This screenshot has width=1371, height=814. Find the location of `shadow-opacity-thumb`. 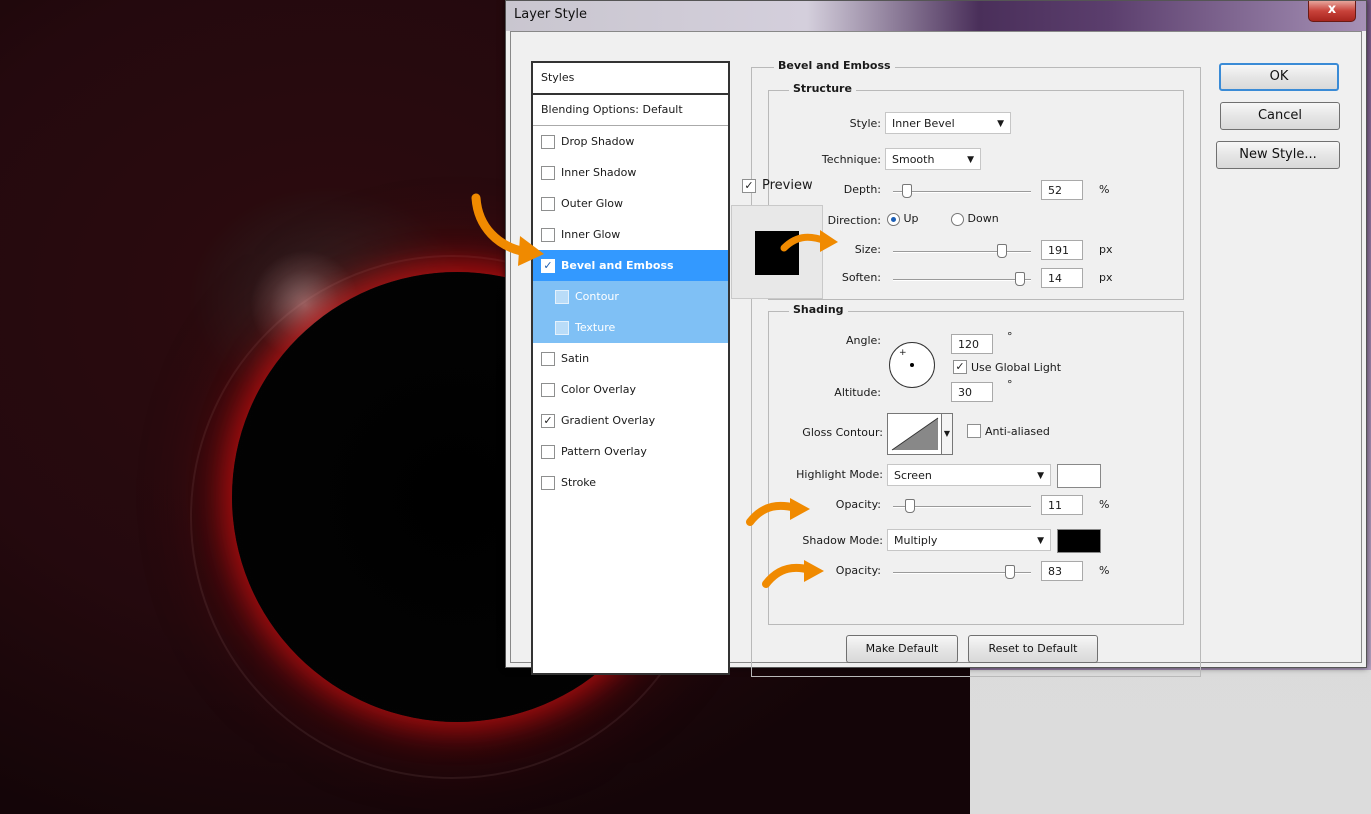

shadow-opacity-thumb is located at coordinates (1010, 572).